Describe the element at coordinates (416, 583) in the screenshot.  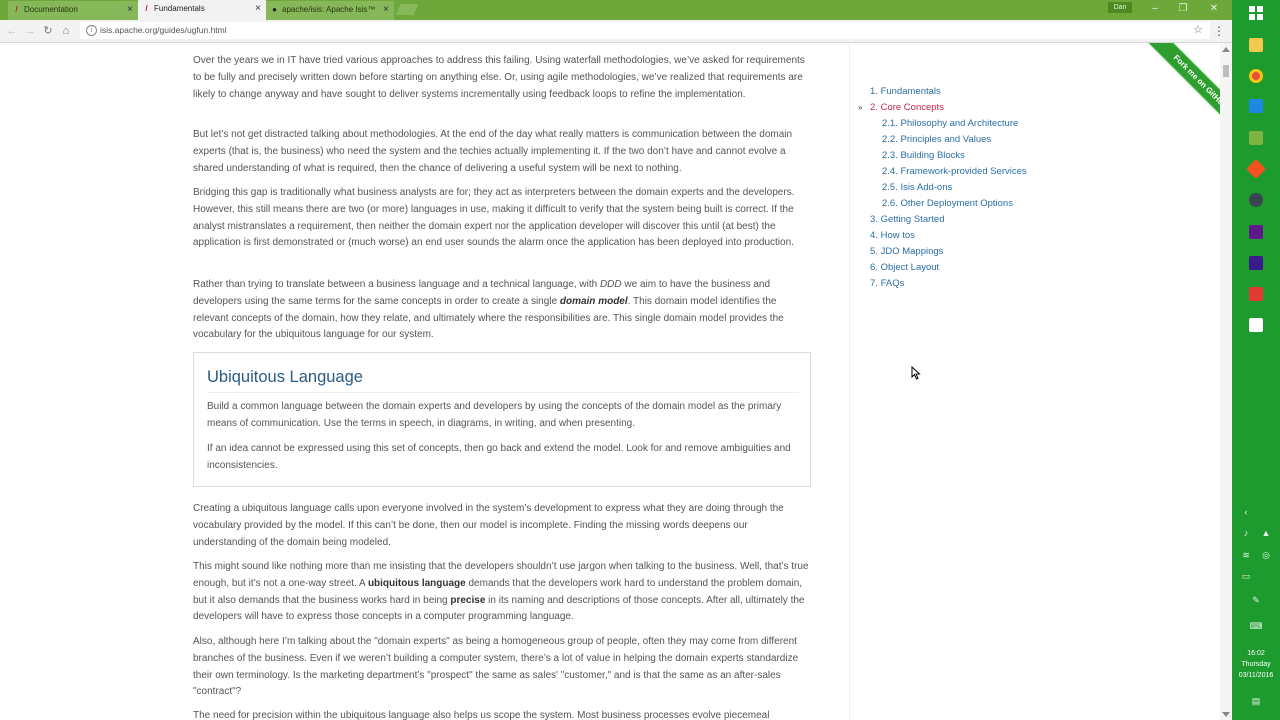
I see `ubiquitous-language-term: ubiquitous language` at that location.